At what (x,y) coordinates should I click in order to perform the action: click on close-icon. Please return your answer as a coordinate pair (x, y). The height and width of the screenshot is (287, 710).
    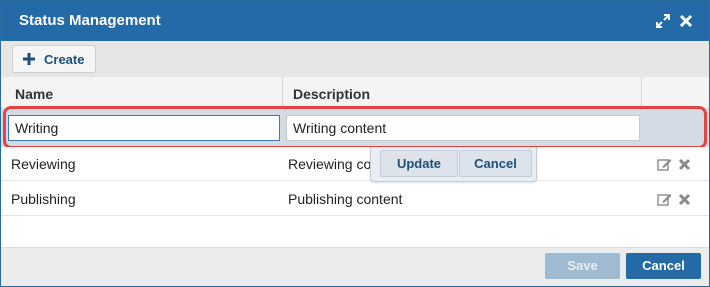
    Looking at the image, I should click on (686, 21).